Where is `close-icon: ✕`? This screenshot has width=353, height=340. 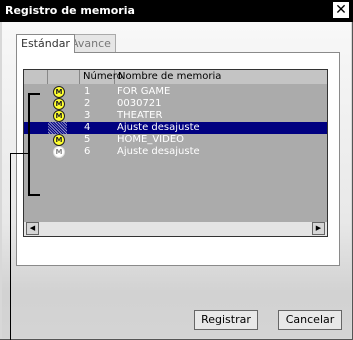 close-icon: ✕ is located at coordinates (341, 10).